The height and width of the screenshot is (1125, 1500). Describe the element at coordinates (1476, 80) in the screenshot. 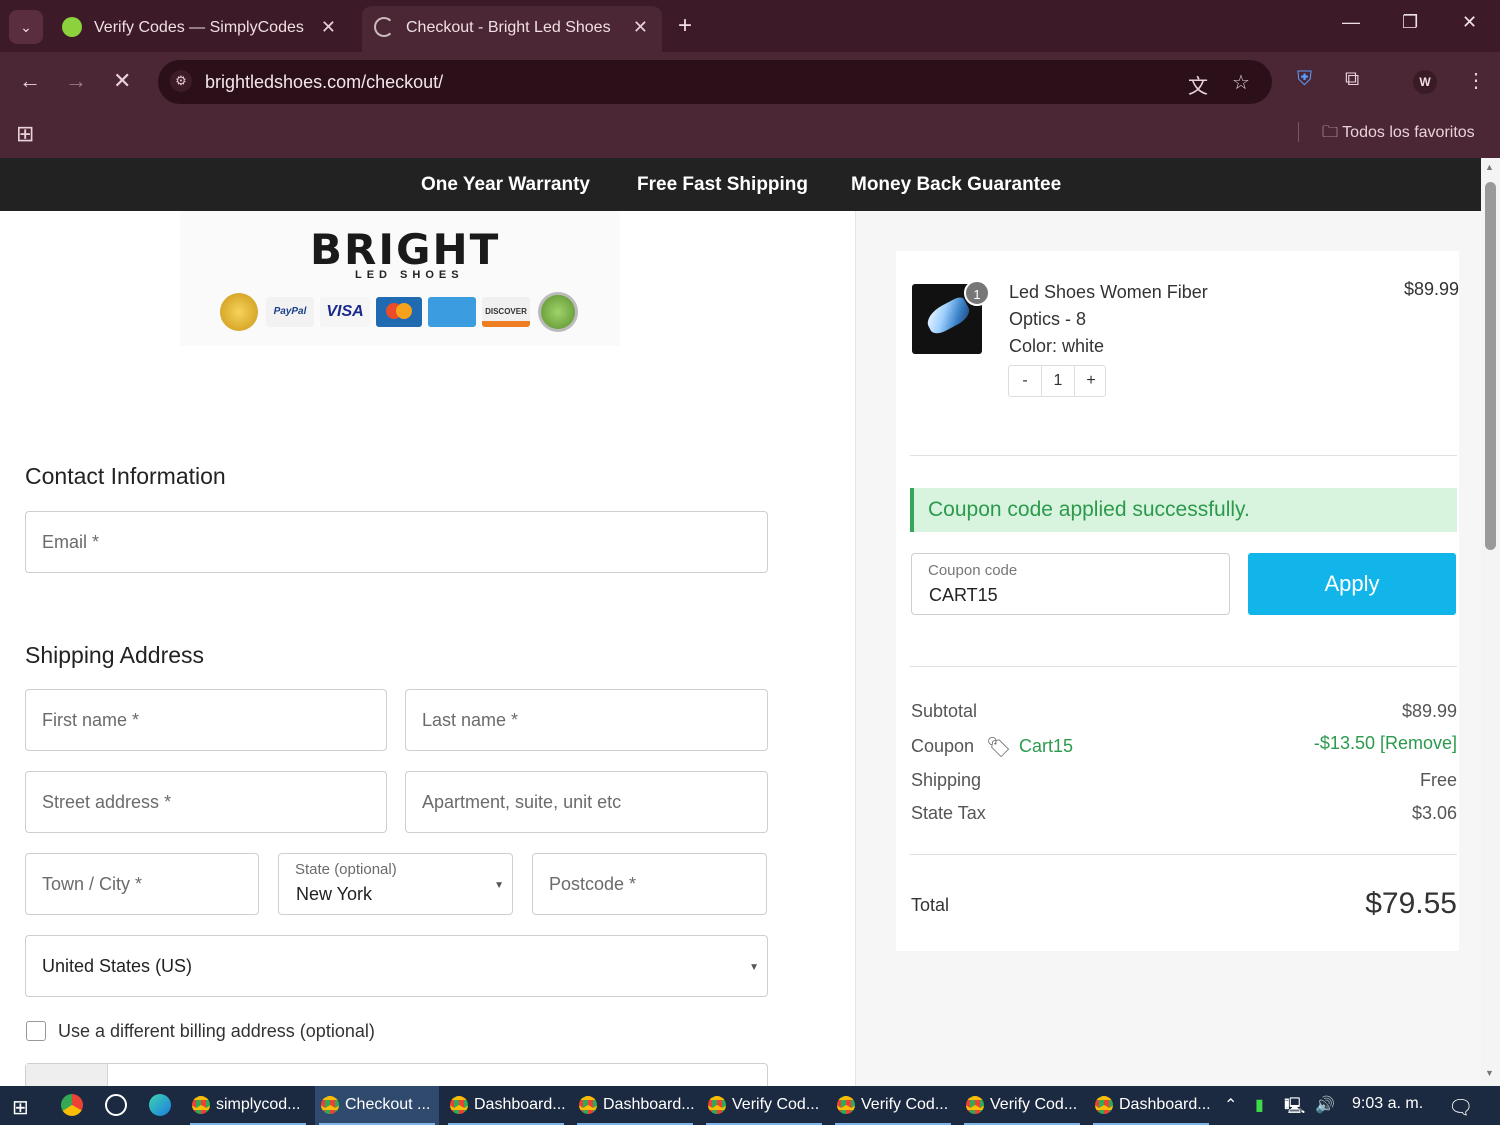

I see `menu-kebab-icon: ⋮` at that location.